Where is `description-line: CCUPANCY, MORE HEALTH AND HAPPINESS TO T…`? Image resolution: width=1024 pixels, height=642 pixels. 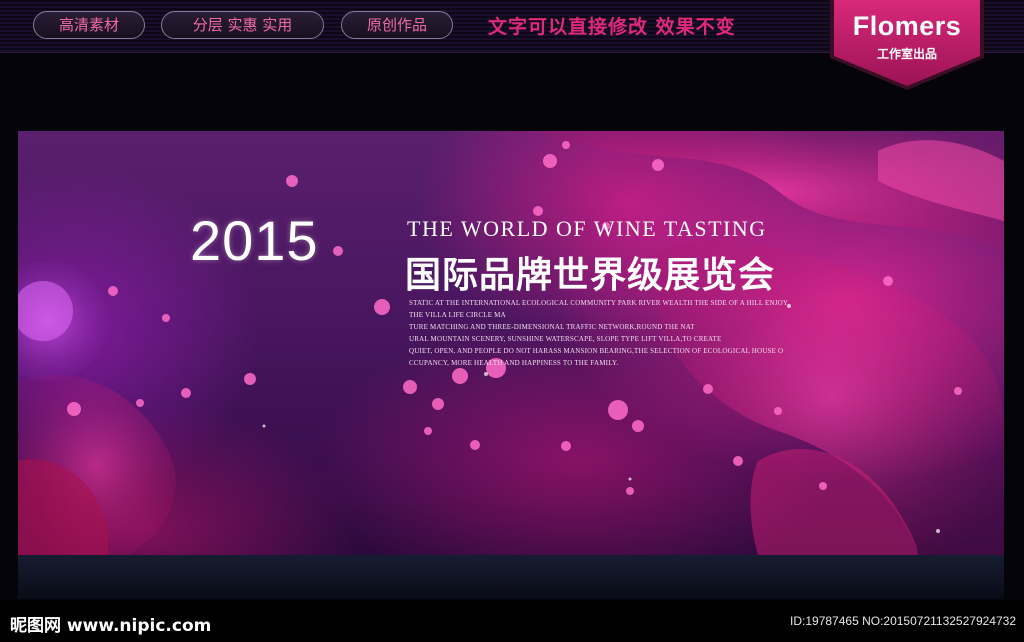
description-line: CCUPANCY, MORE HEALTH AND HAPPINESS TO T… is located at coordinates (514, 363).